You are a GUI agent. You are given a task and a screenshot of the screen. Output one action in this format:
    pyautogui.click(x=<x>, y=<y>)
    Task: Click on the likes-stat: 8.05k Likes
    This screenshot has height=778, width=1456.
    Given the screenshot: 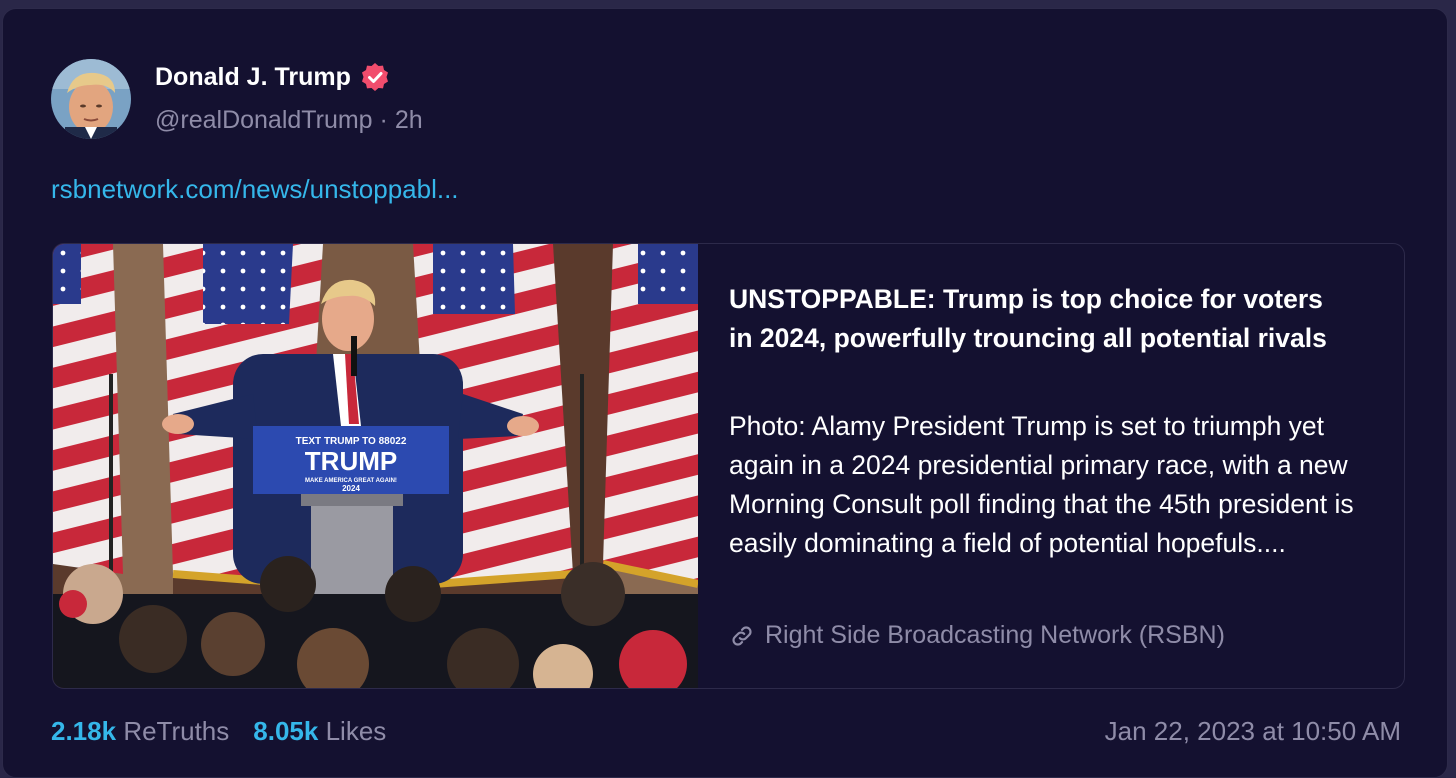 What is the action you would take?
    pyautogui.click(x=319, y=731)
    